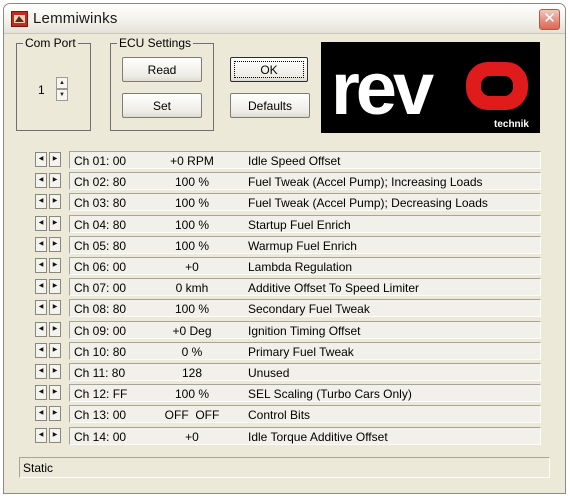 The image size is (570, 498). I want to click on read-button: Read, so click(162, 69).